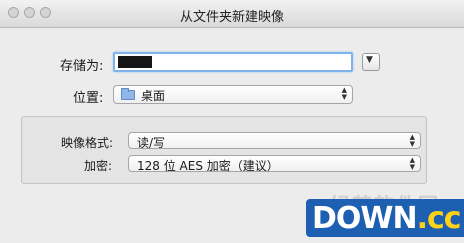 This screenshot has width=464, height=243. What do you see at coordinates (98, 166) in the screenshot?
I see `encryption-label: 加密:` at bounding box center [98, 166].